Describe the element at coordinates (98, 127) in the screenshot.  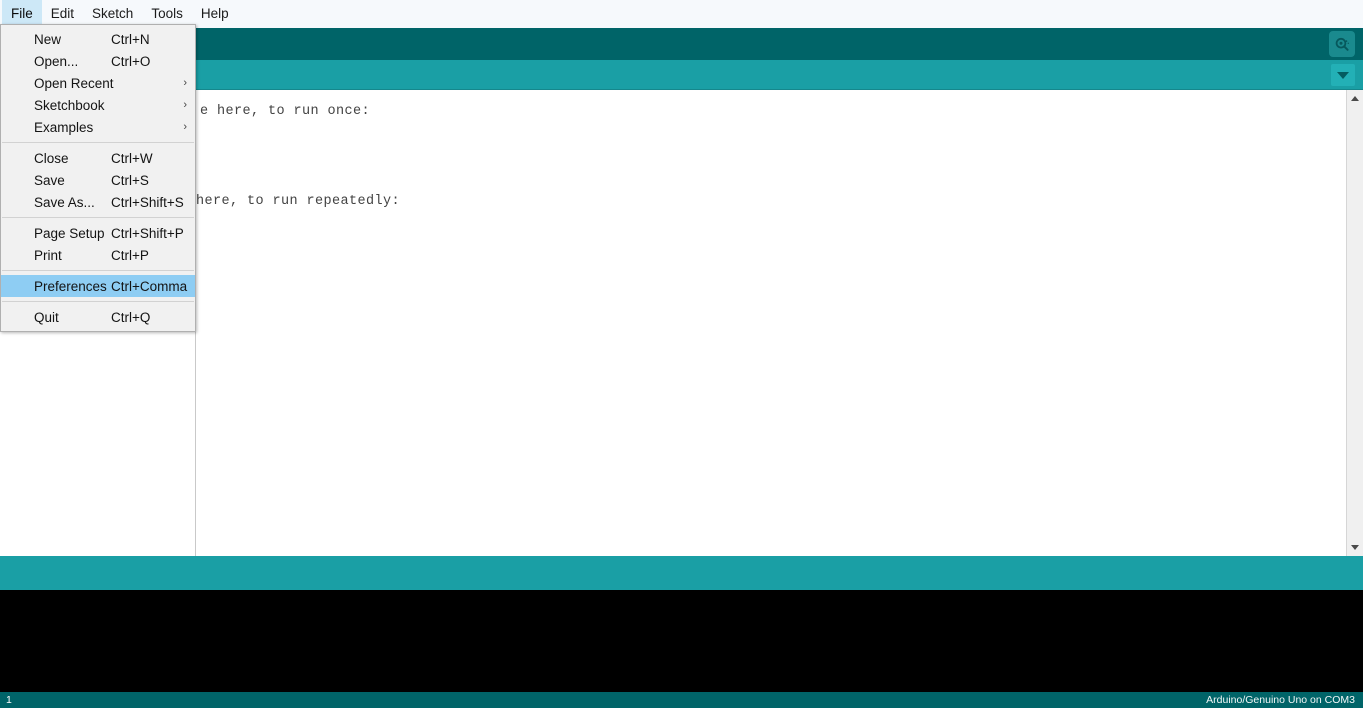
I see `menu-item-examples: Examples ›` at that location.